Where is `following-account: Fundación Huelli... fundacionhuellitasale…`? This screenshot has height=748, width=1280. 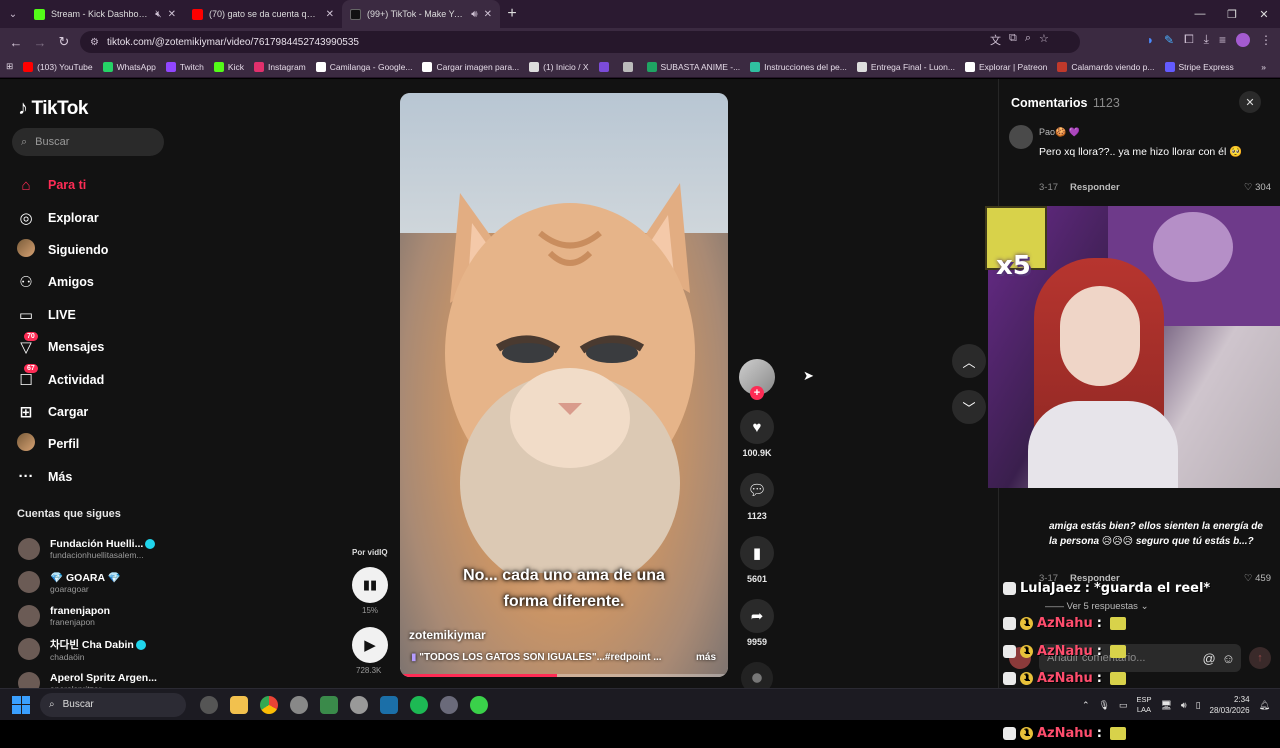 following-account: Fundación Huelli... fundacionhuellitasale… is located at coordinates (87, 549).